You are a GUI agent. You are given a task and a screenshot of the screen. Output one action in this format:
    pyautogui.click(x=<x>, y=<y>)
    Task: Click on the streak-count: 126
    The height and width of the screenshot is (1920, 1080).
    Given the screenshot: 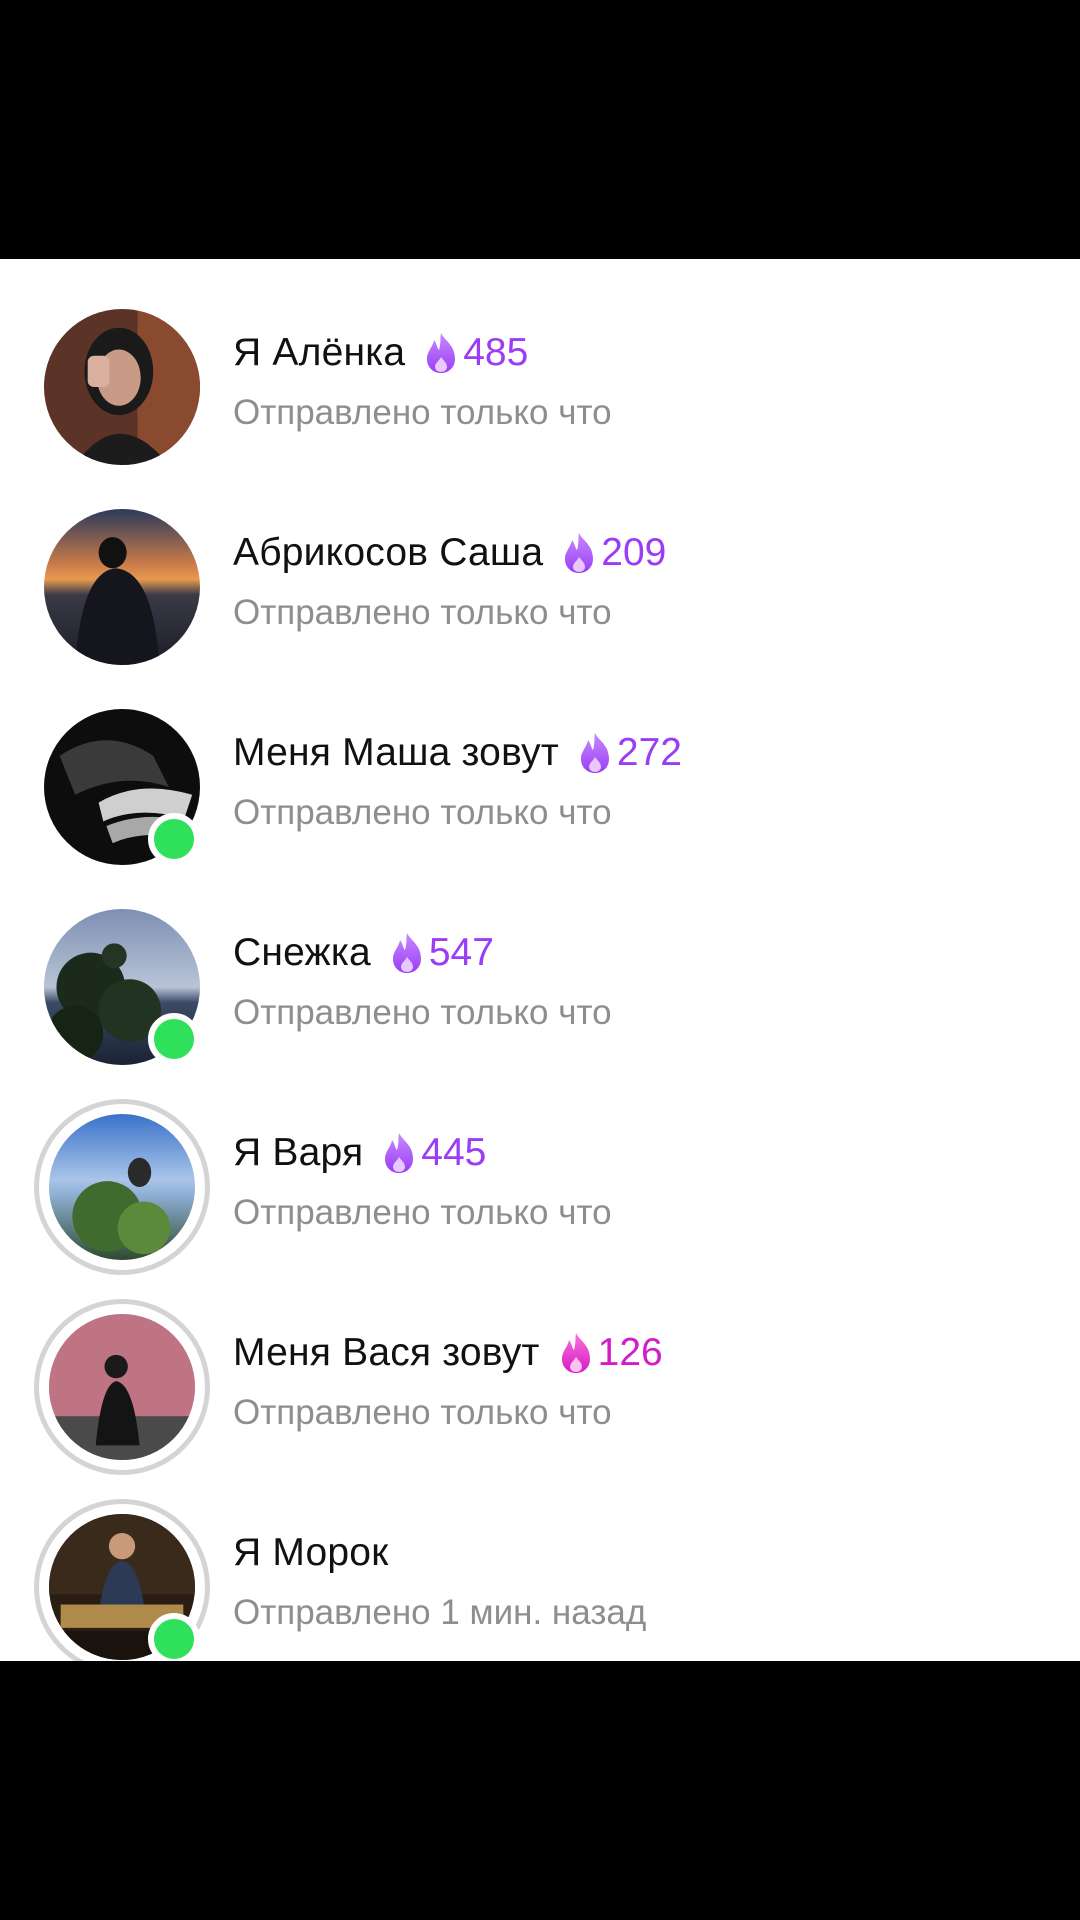 What is the action you would take?
    pyautogui.click(x=630, y=1352)
    